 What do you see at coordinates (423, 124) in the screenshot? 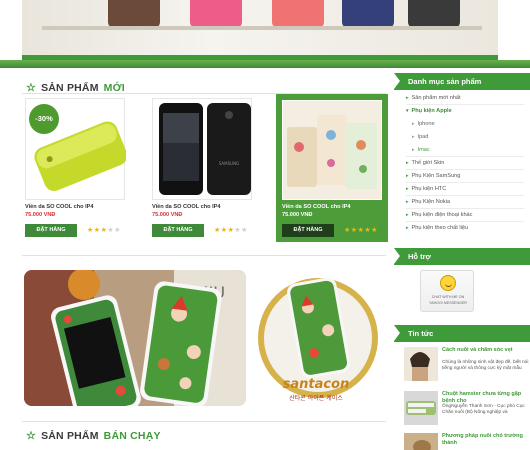
I see `subcategory-item: ▸ Iphone` at bounding box center [423, 124].